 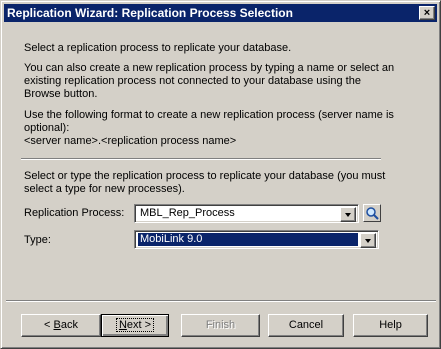 I want to click on next-button-focus: Next >, so click(x=135, y=325).